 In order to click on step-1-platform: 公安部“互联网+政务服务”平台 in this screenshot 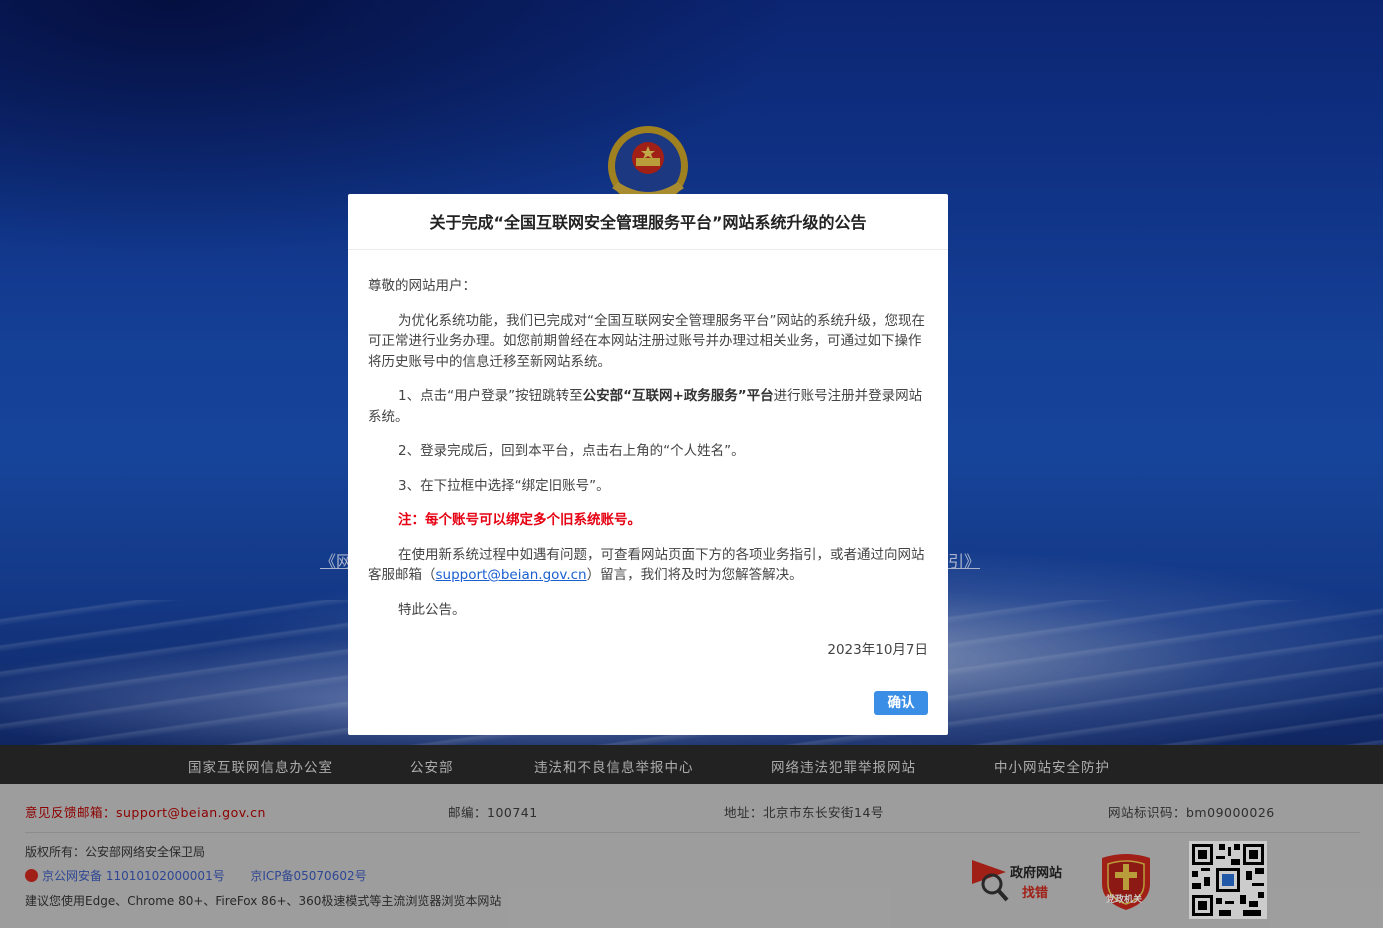, I will do `click(678, 396)`.